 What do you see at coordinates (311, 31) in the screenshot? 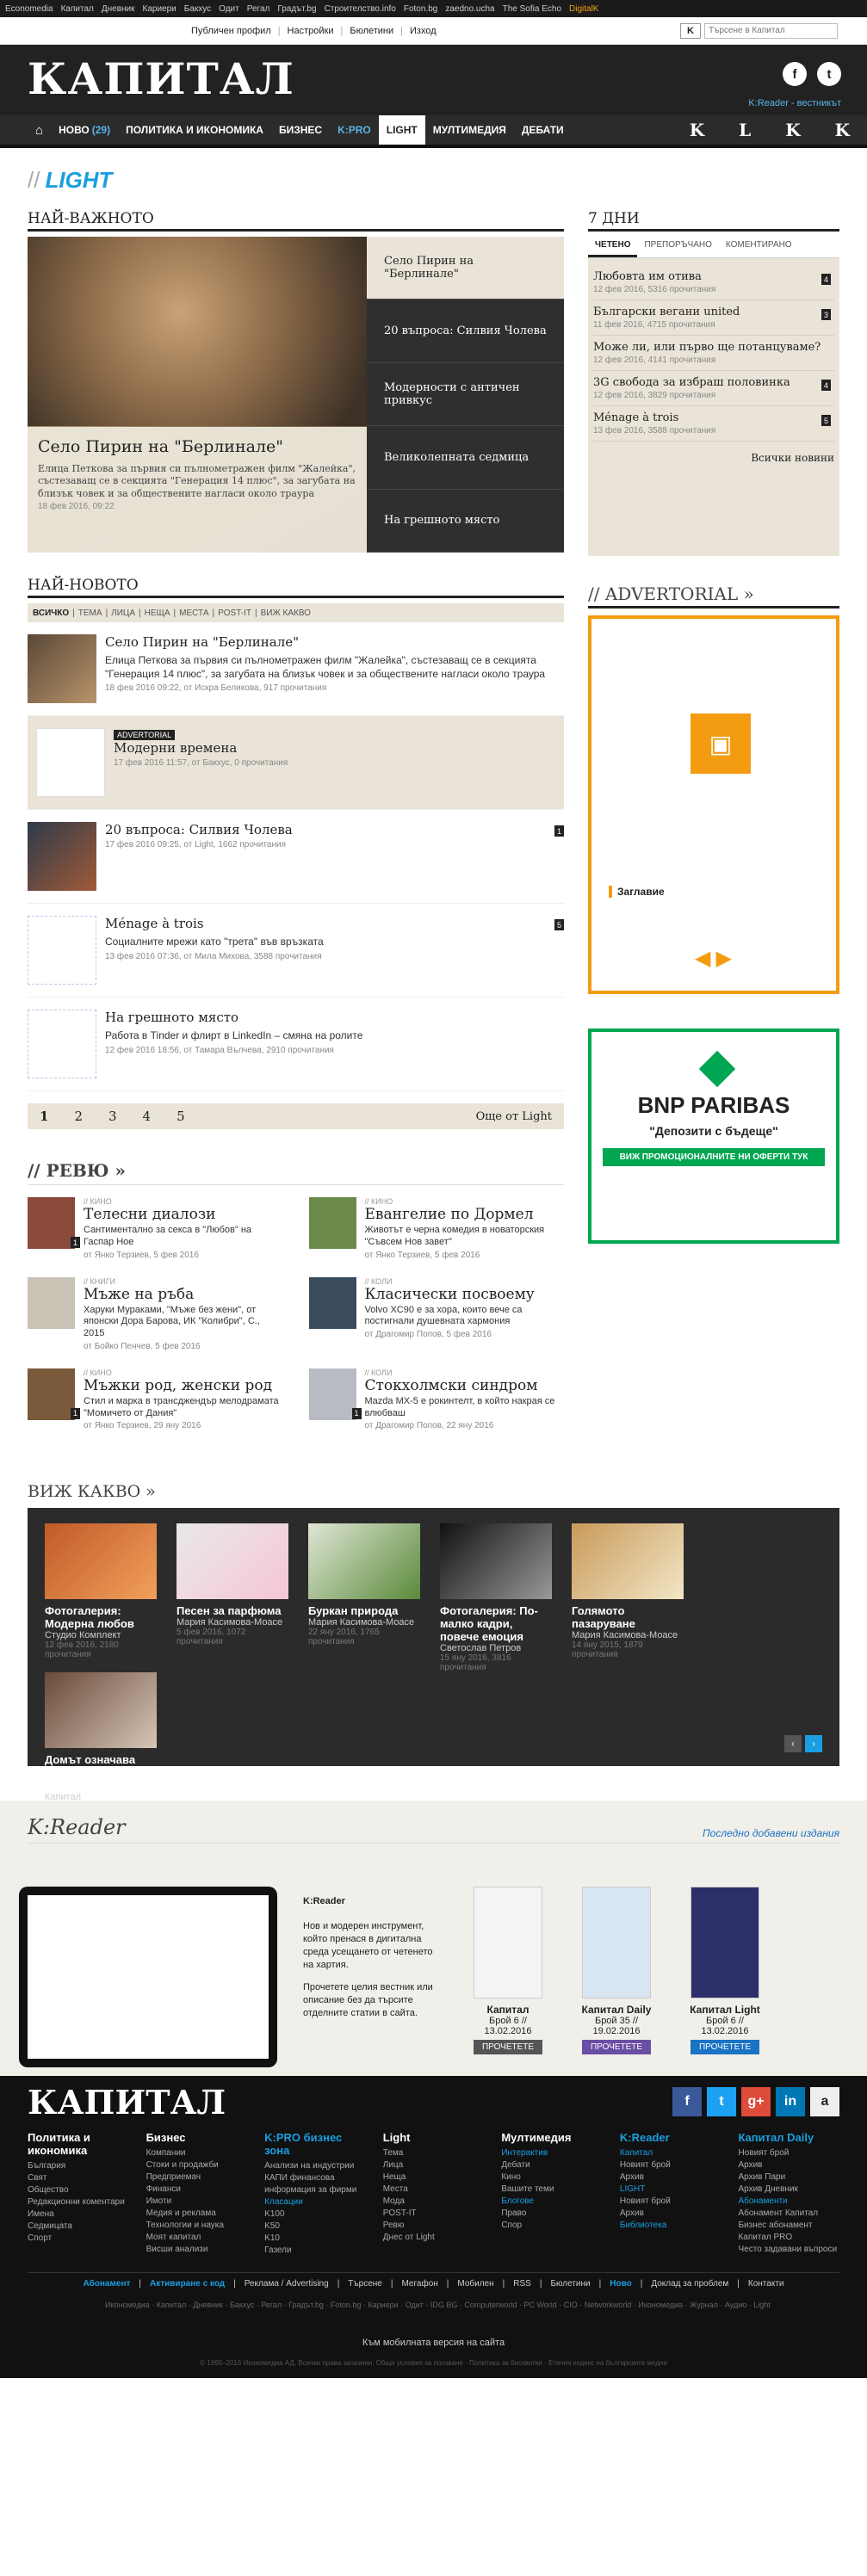
I see `settings-link: Настройки` at bounding box center [311, 31].